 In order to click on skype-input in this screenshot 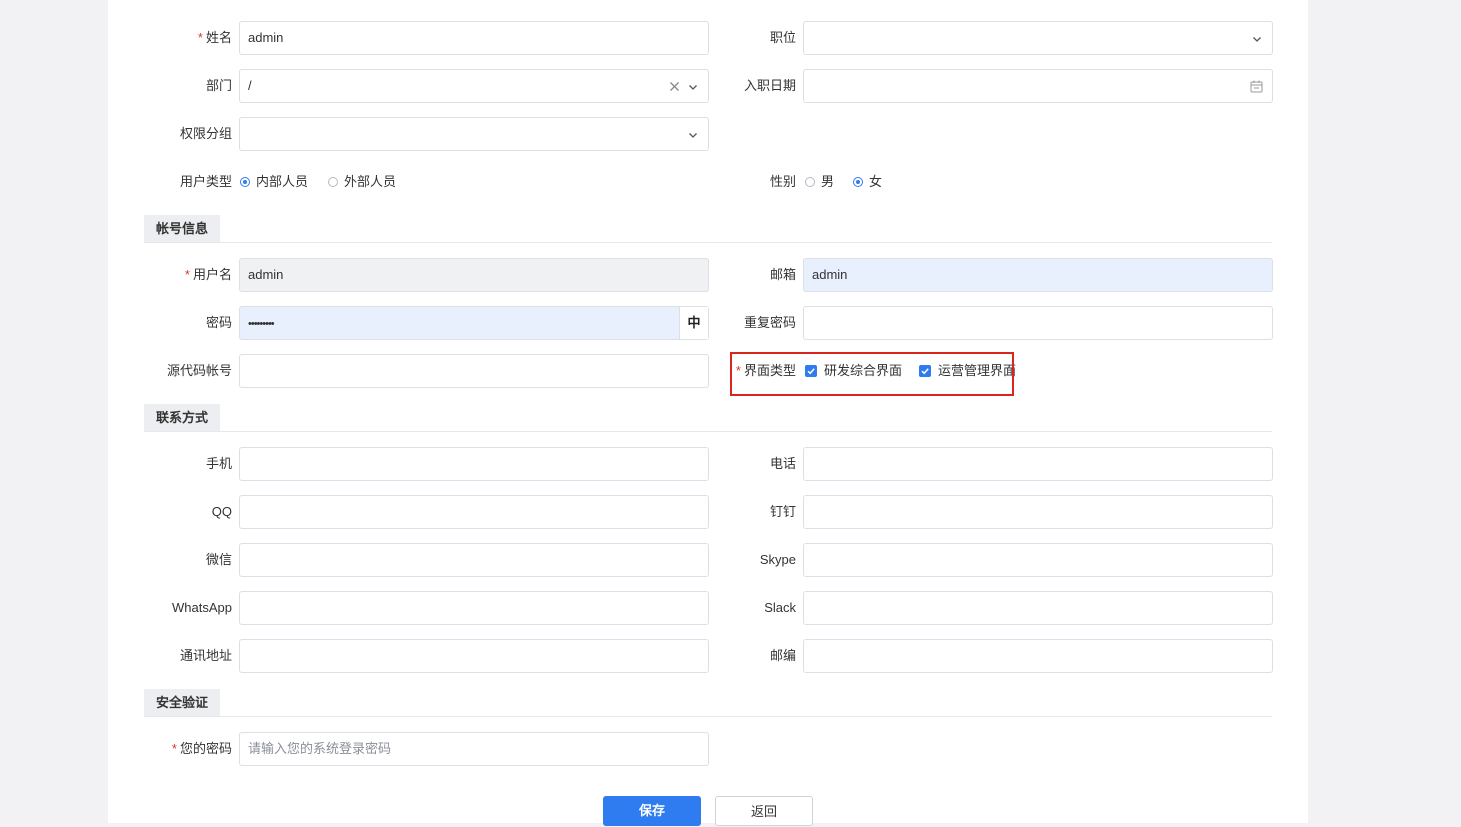, I will do `click(1038, 560)`.